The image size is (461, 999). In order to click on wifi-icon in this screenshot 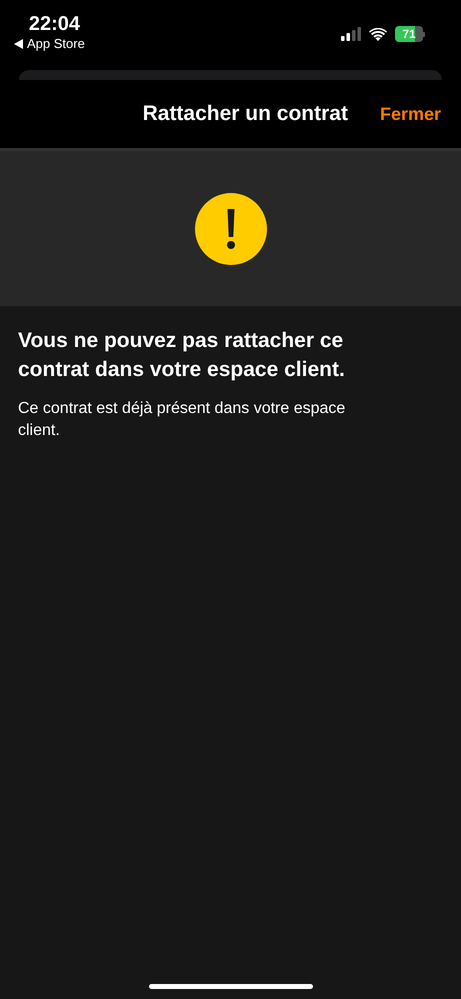, I will do `click(378, 34)`.